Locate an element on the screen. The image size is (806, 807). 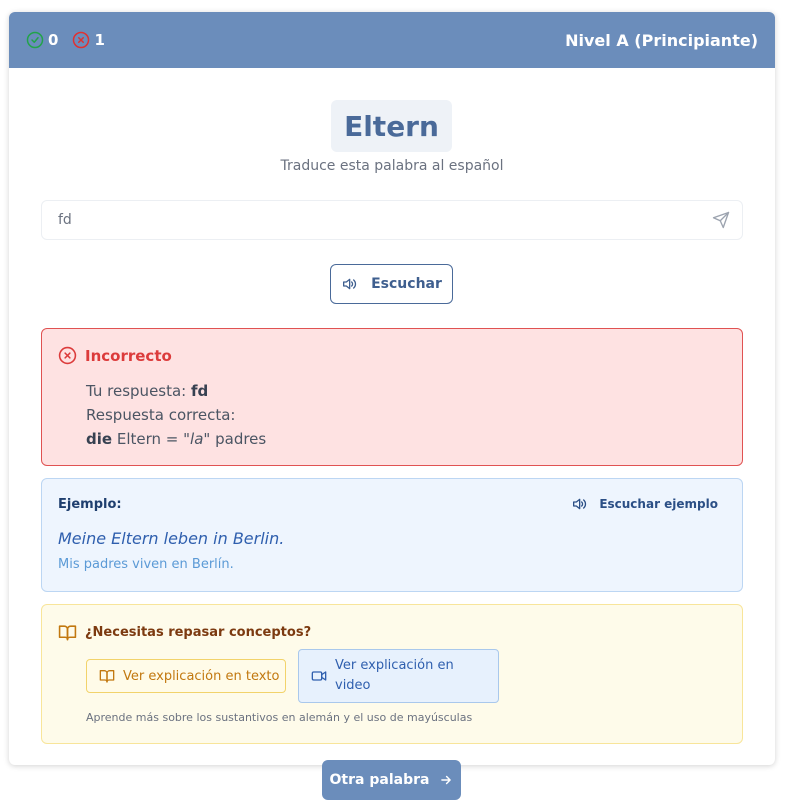
correct-count: 0 is located at coordinates (53, 40).